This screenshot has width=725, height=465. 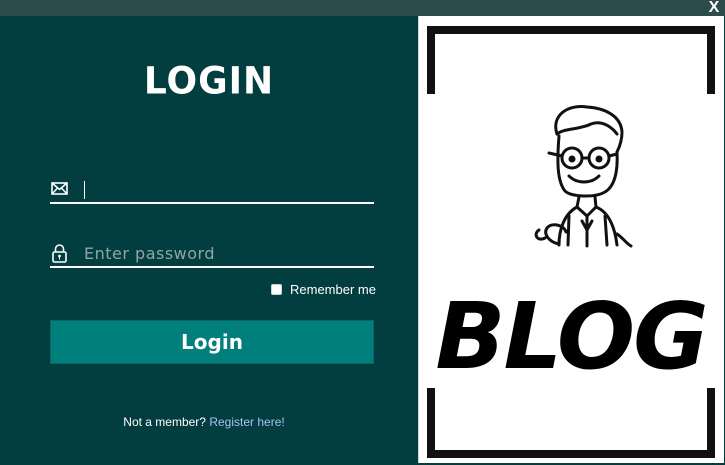 I want to click on email-field-row, so click(x=212, y=190).